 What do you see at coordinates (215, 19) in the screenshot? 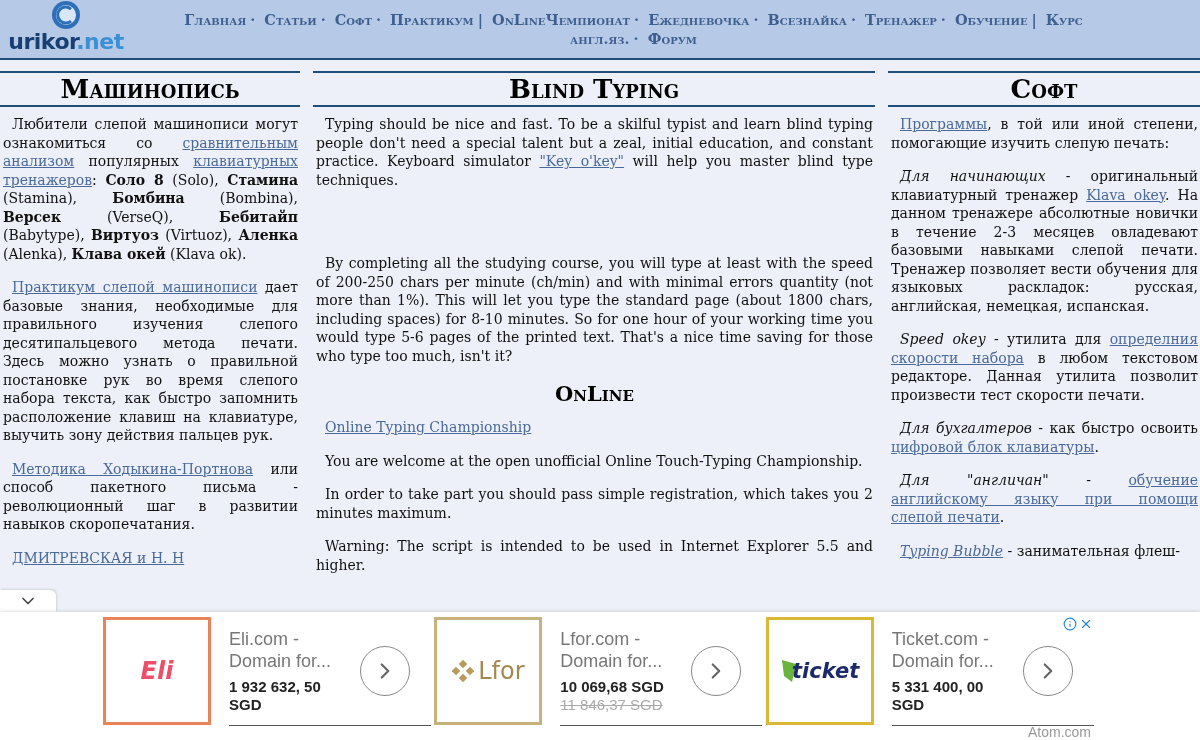
I see `nav-link: Главная` at bounding box center [215, 19].